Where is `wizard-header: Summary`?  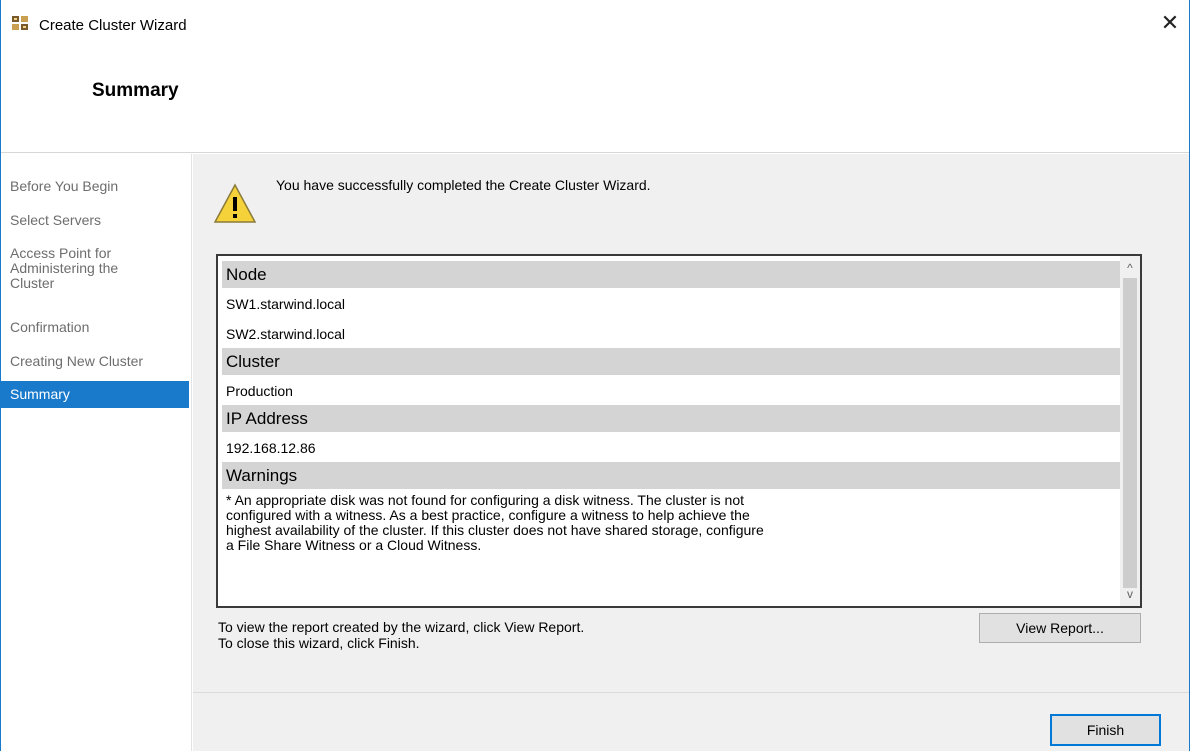 wizard-header: Summary is located at coordinates (595, 103).